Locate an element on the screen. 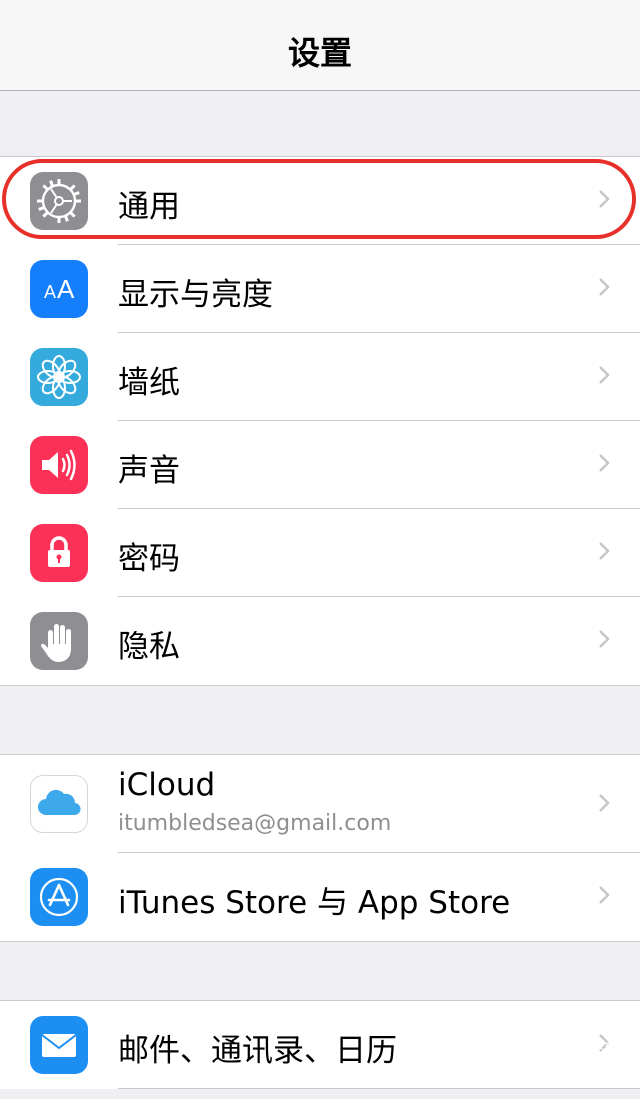  settings-row-privacy: 隐私 is located at coordinates (320, 641).